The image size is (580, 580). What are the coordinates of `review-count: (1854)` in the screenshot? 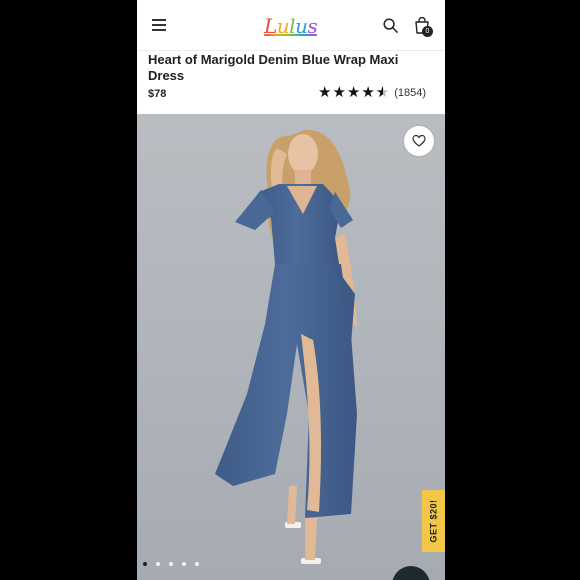 It's located at (410, 93).